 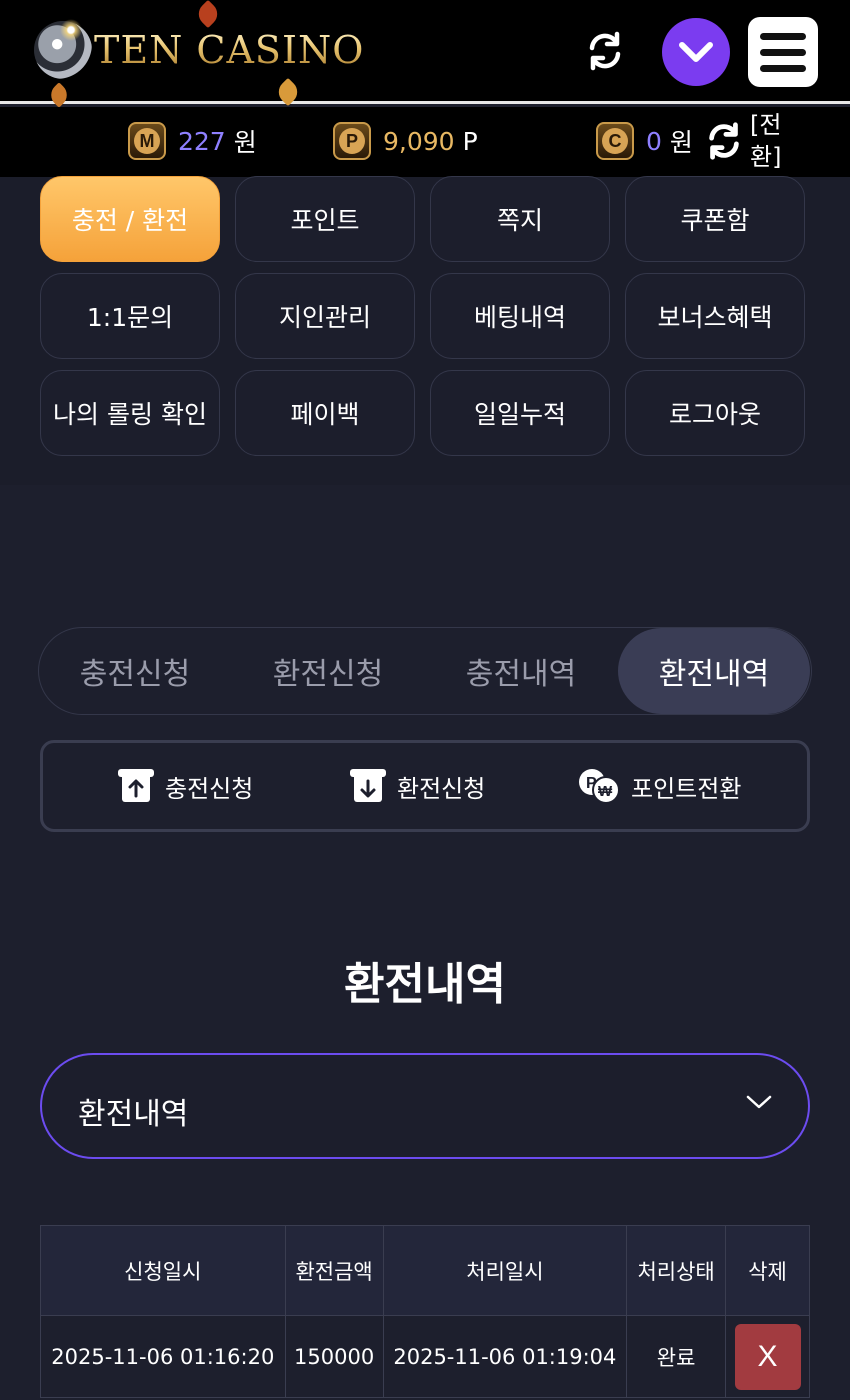 I want to click on tab-withdraw-history: 환전내역, so click(x=714, y=671).